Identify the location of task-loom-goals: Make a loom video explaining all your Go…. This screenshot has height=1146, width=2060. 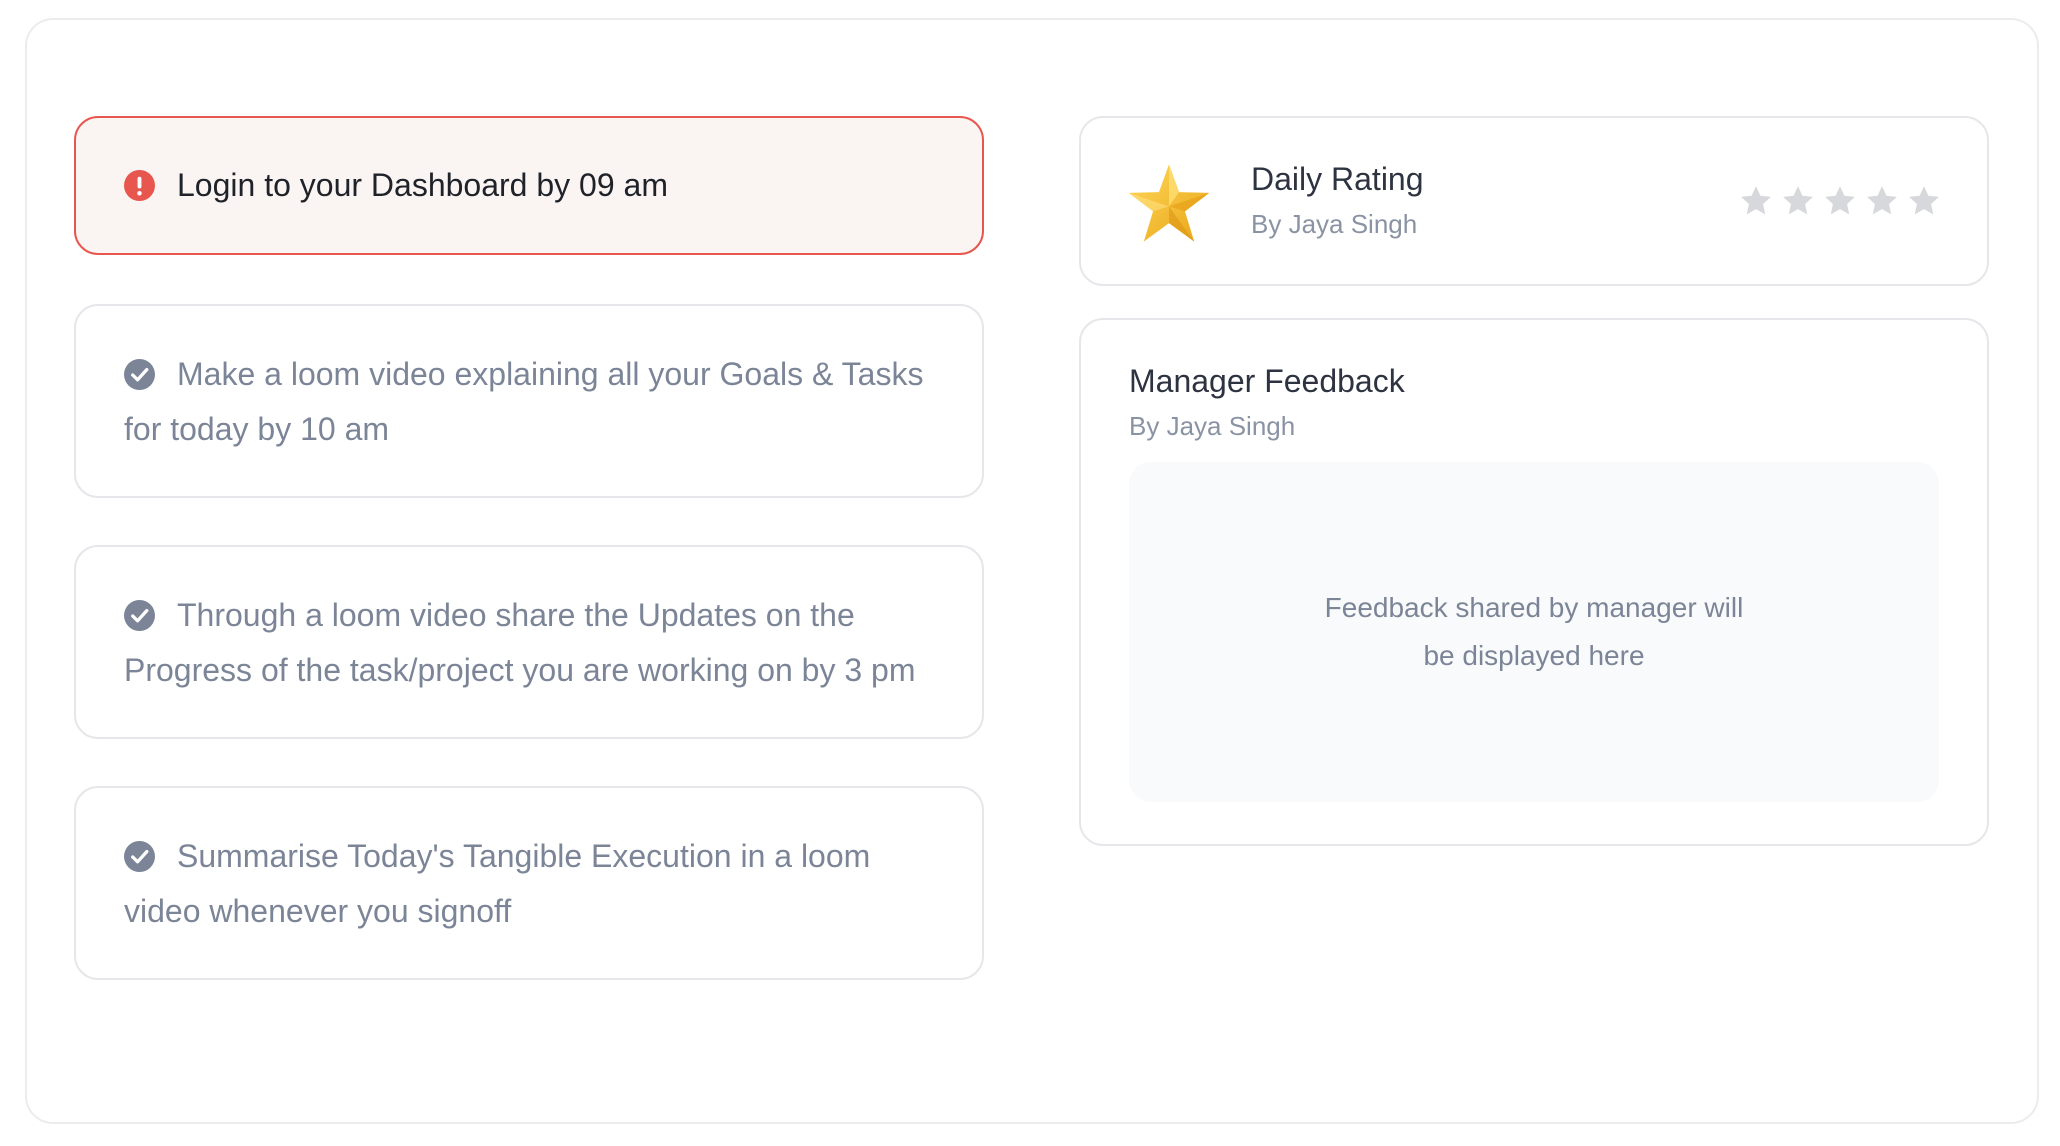
(529, 401).